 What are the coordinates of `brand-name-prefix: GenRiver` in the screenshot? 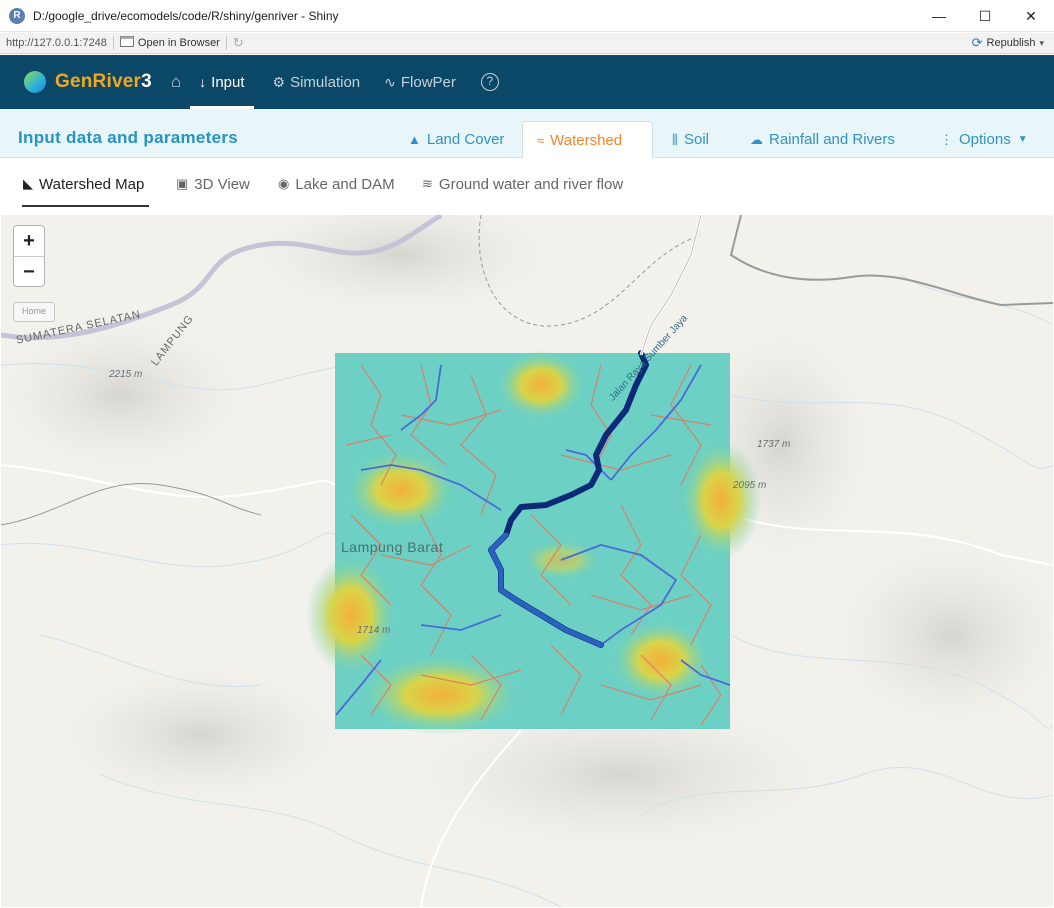 It's located at (98, 81).